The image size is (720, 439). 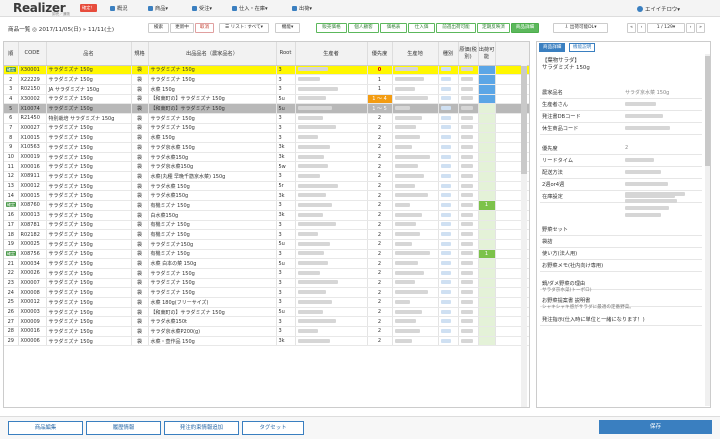 What do you see at coordinates (266, 186) in the screenshot?
I see `table-row: 13 X00012 サラダミズナ 150g 袋サラダ水菜 150g 5r 2` at bounding box center [266, 186].